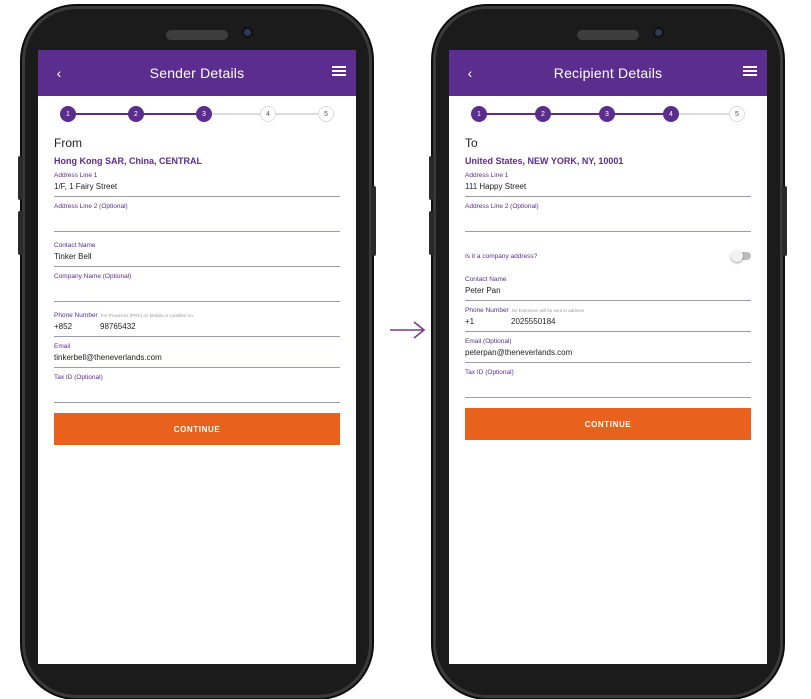 This screenshot has width=811, height=699. I want to click on screen-title: Recipient Details, so click(608, 73).